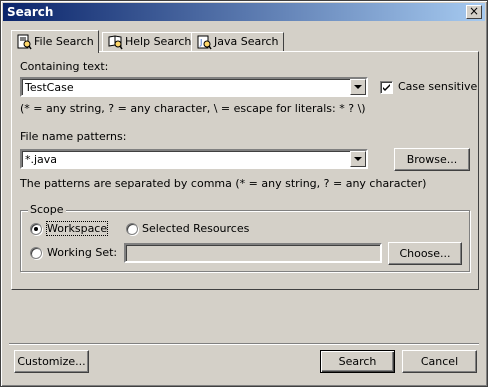 This screenshot has width=488, height=387. What do you see at coordinates (36, 253) in the screenshot?
I see `working-set-radio` at bounding box center [36, 253].